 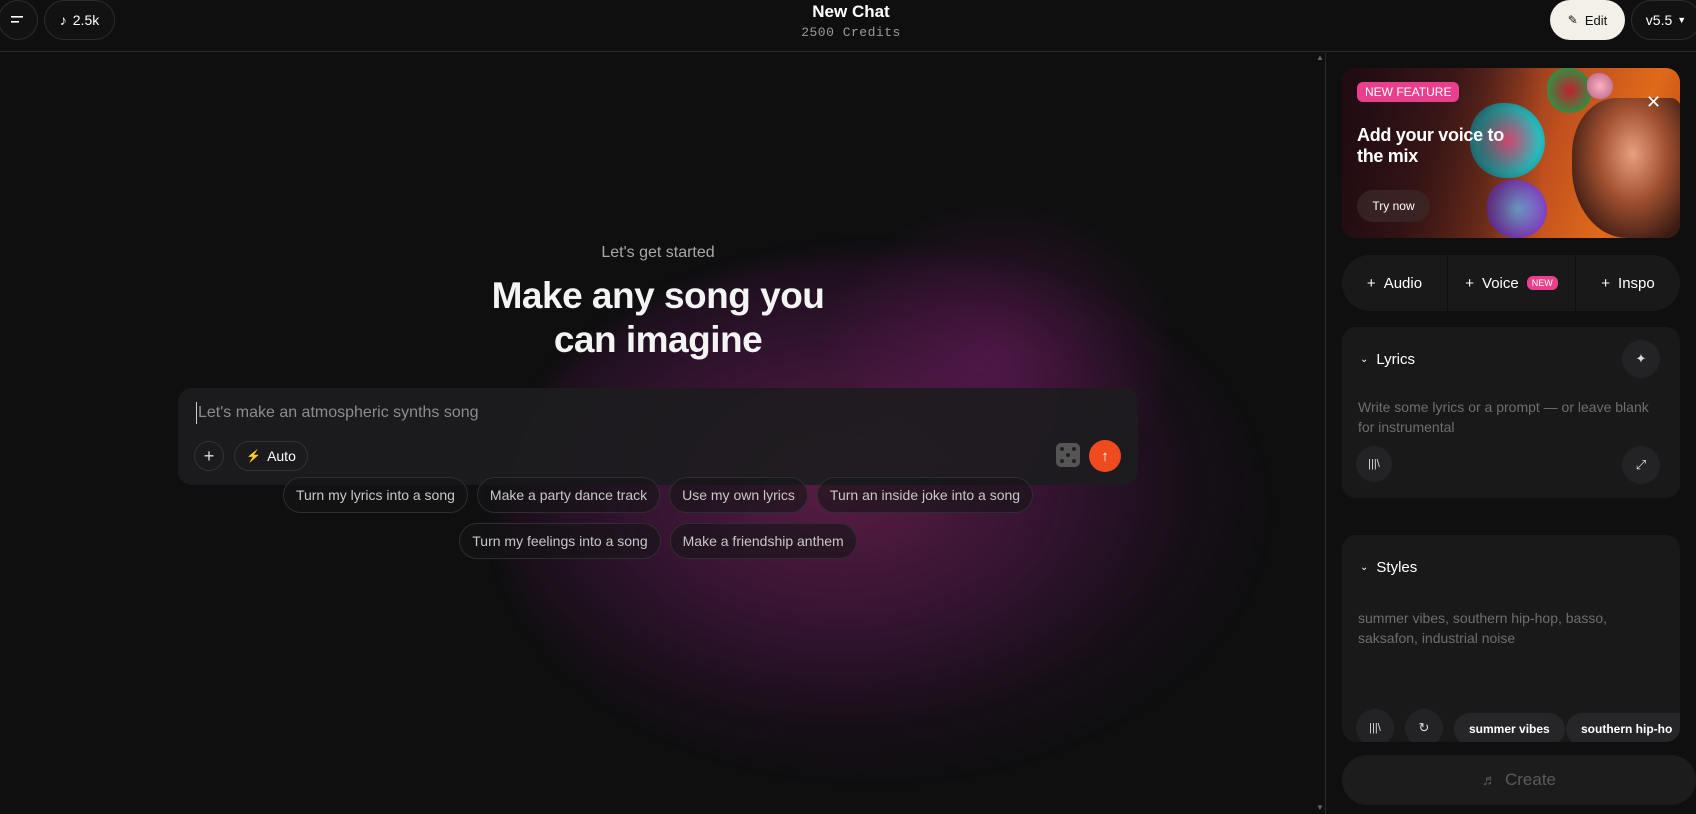 I want to click on new-badge: NEW, so click(x=1542, y=283).